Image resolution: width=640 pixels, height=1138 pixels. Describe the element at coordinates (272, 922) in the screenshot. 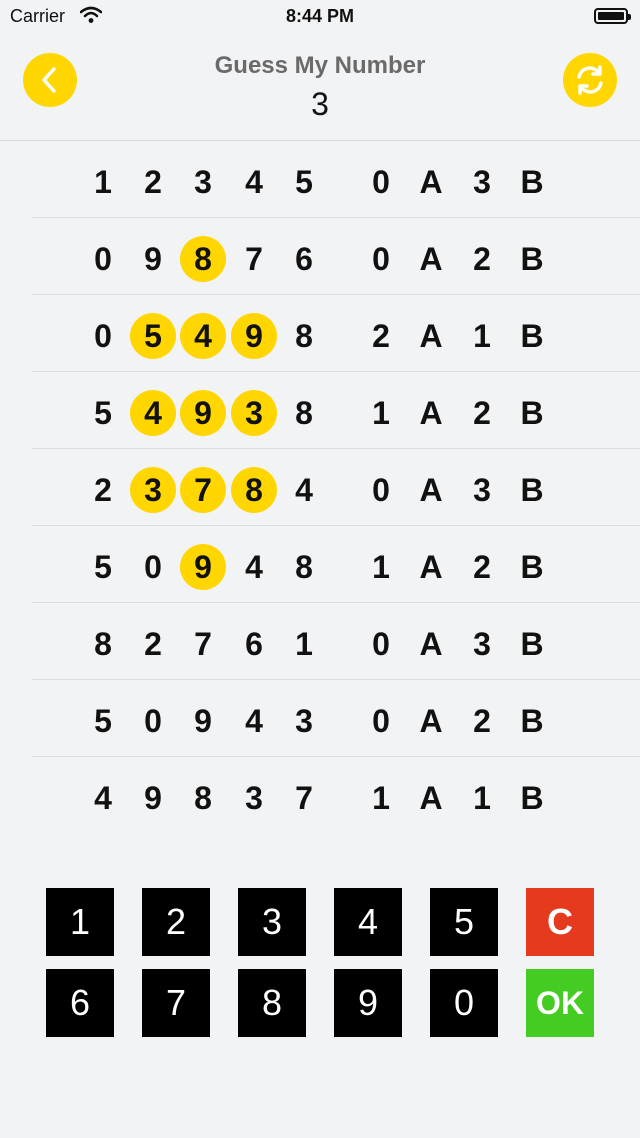

I see `key-3: 3` at that location.